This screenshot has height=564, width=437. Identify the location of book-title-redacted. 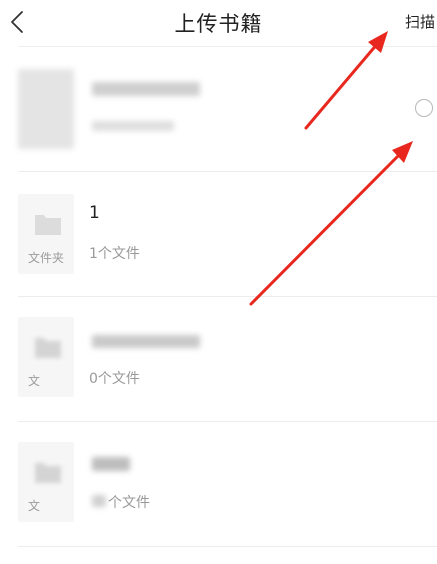
(146, 89).